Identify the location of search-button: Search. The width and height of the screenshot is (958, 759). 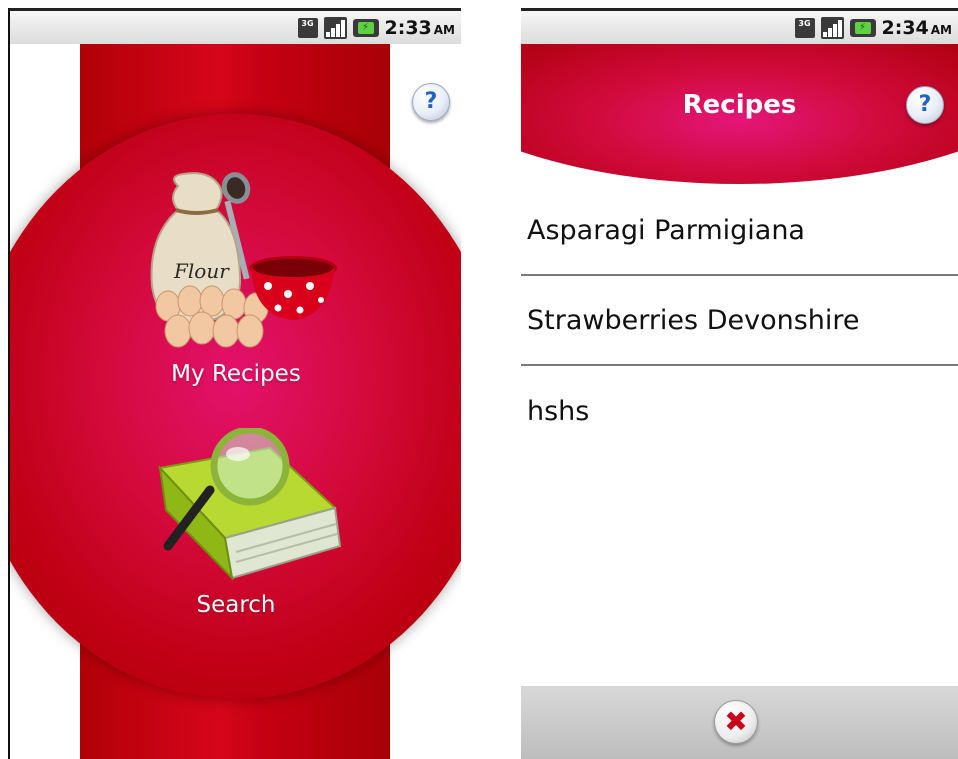
(236, 605).